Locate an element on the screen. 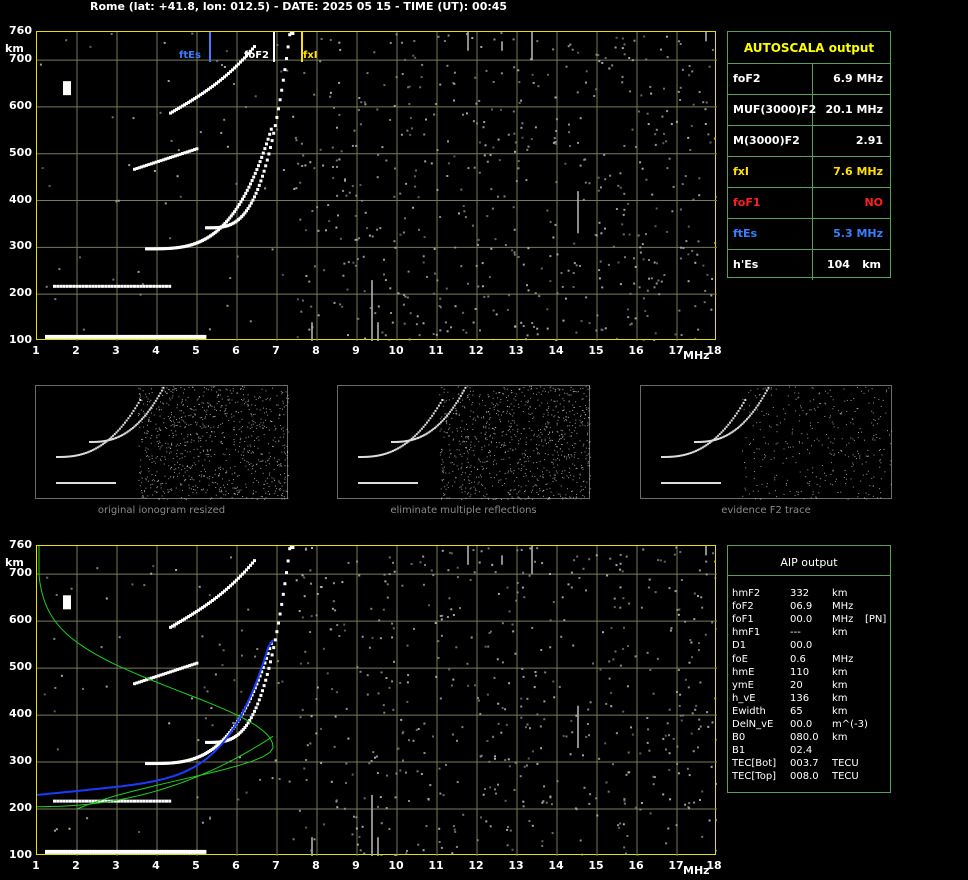 The width and height of the screenshot is (968, 880). aip-divider is located at coordinates (809, 575).